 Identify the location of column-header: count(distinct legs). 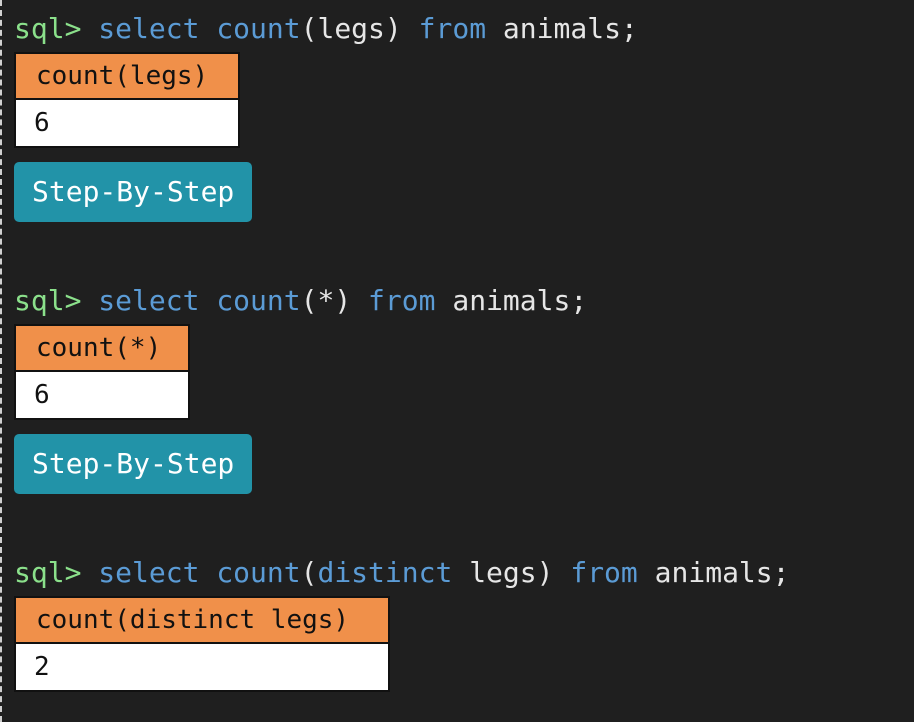
(202, 620).